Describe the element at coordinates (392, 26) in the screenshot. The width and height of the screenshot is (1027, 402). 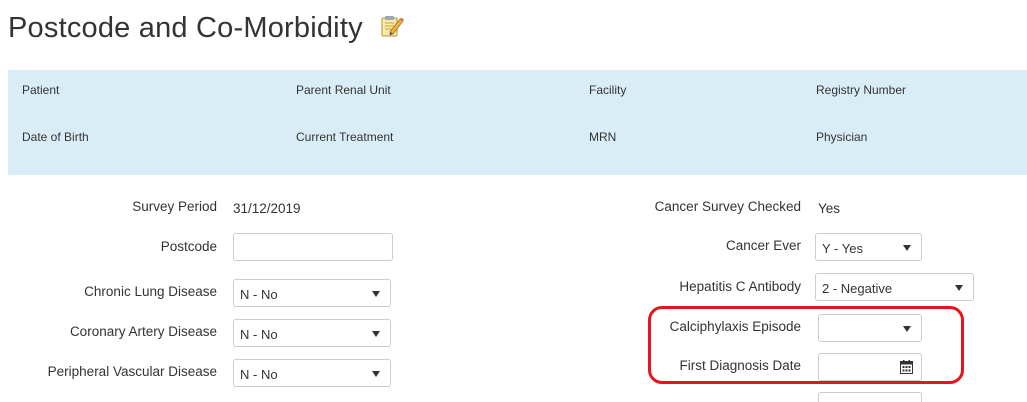
I see `edit-notepad-icon` at that location.